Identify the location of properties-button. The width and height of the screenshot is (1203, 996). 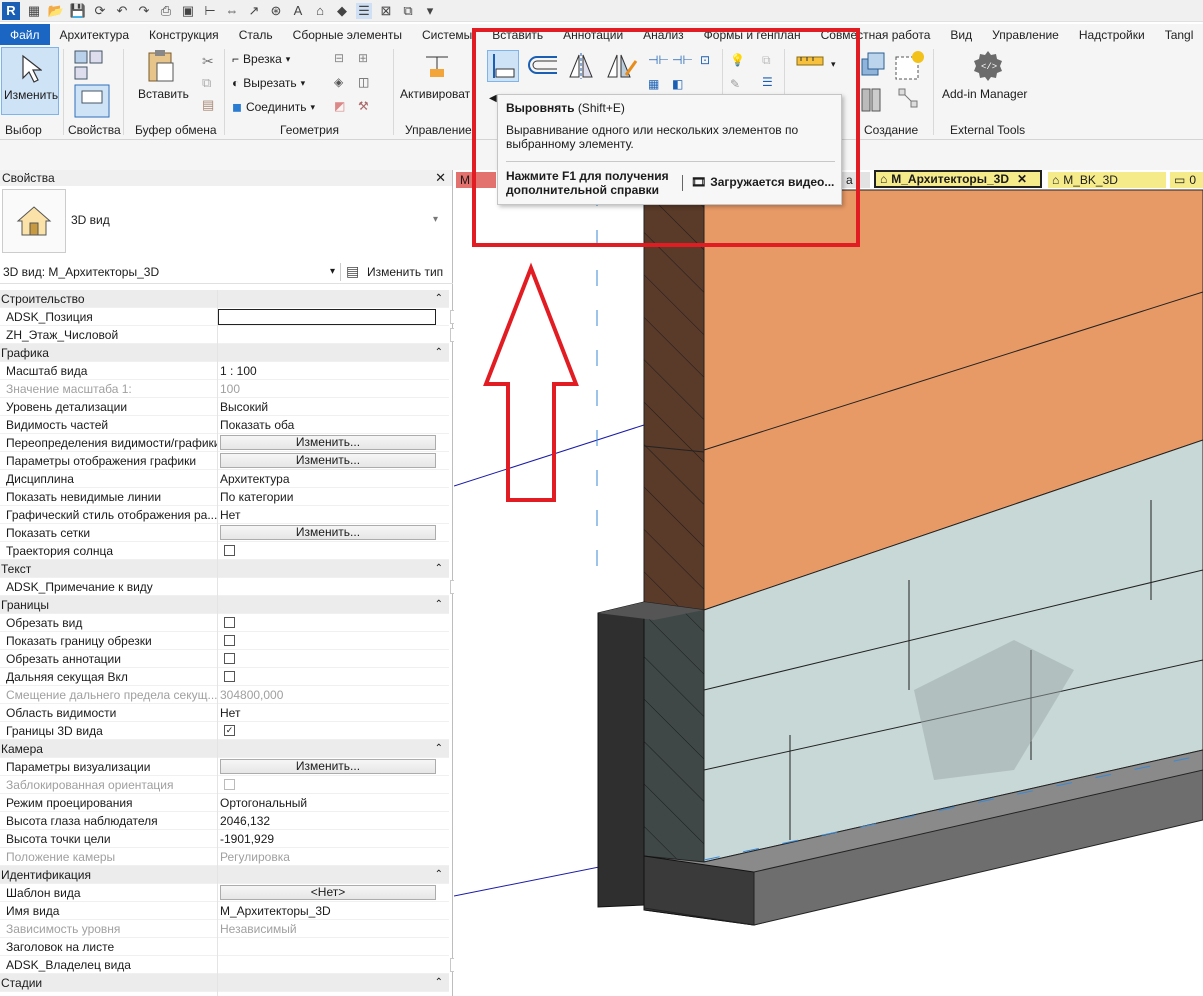
(94, 83).